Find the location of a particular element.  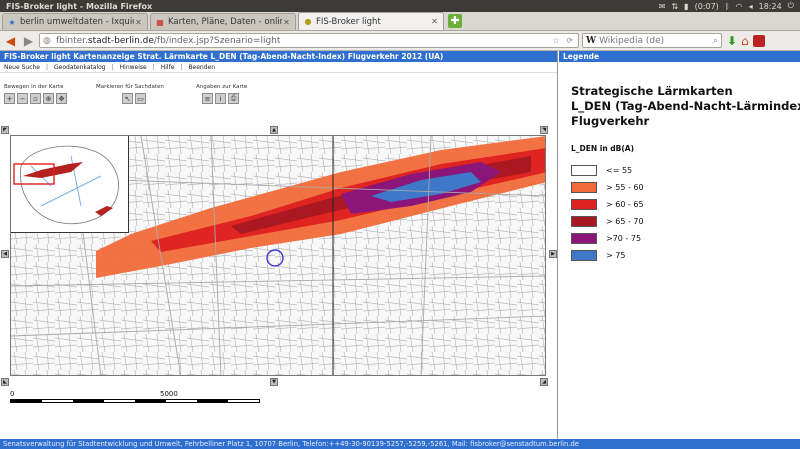

volume-icon: ◂ is located at coordinates (751, 6).